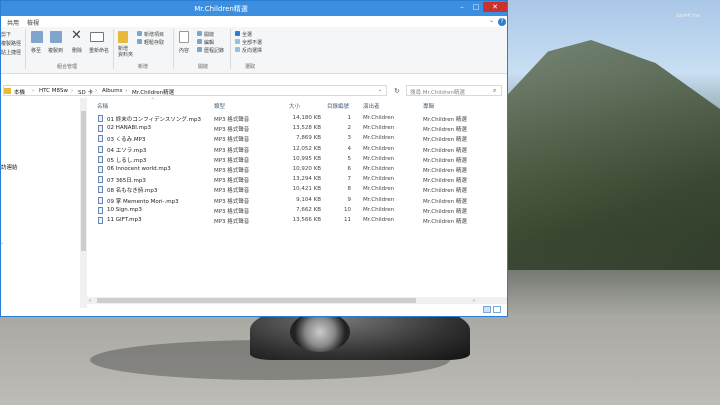 The image size is (720, 405). I want to click on address-dropdown-icon: ⌄, so click(380, 90).